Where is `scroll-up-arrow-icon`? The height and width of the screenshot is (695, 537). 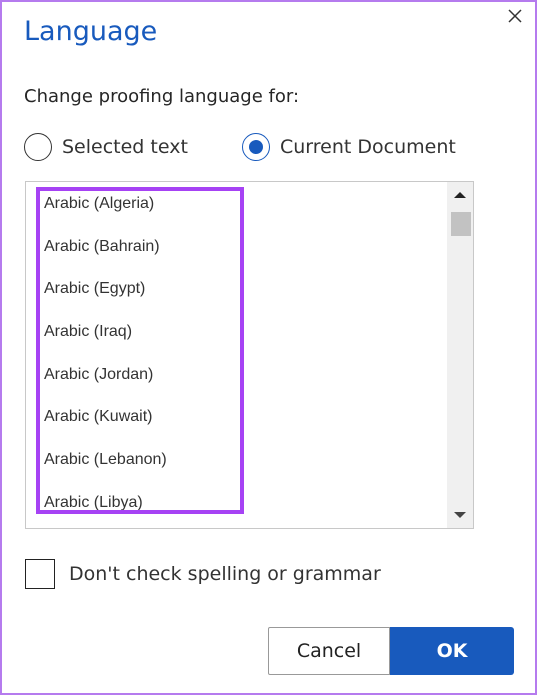
scroll-up-arrow-icon is located at coordinates (460, 195).